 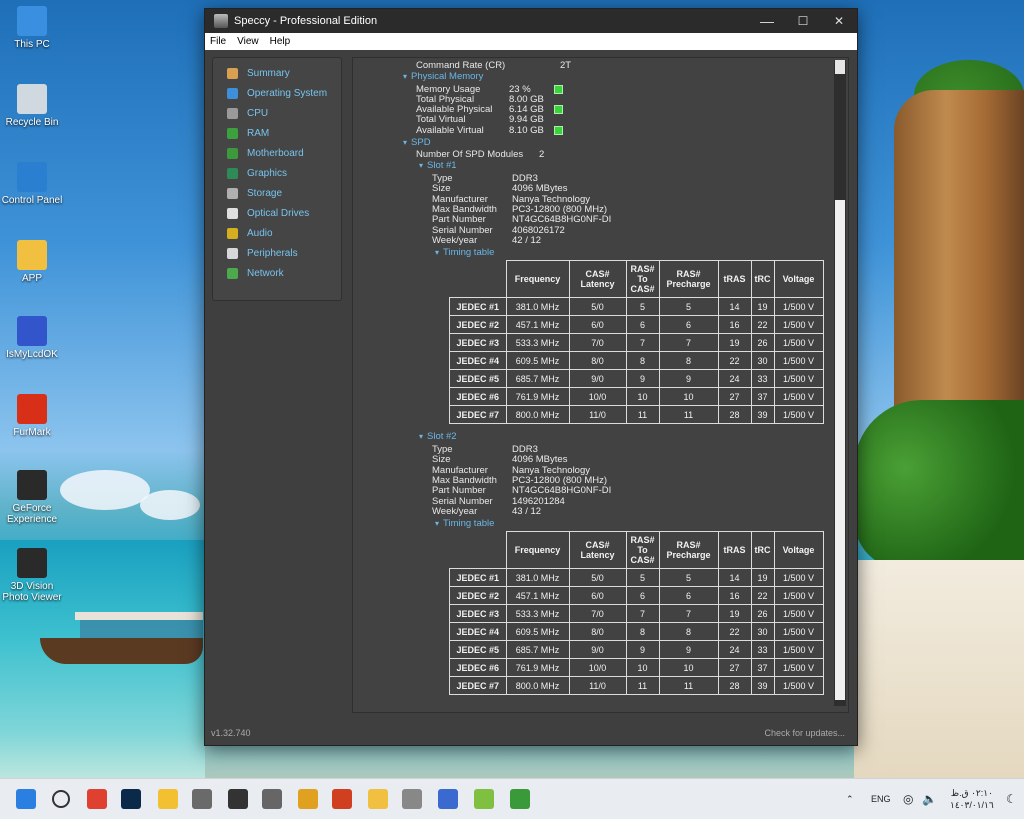 What do you see at coordinates (840, 450) in the screenshot?
I see `scrollbar-thumb` at bounding box center [840, 450].